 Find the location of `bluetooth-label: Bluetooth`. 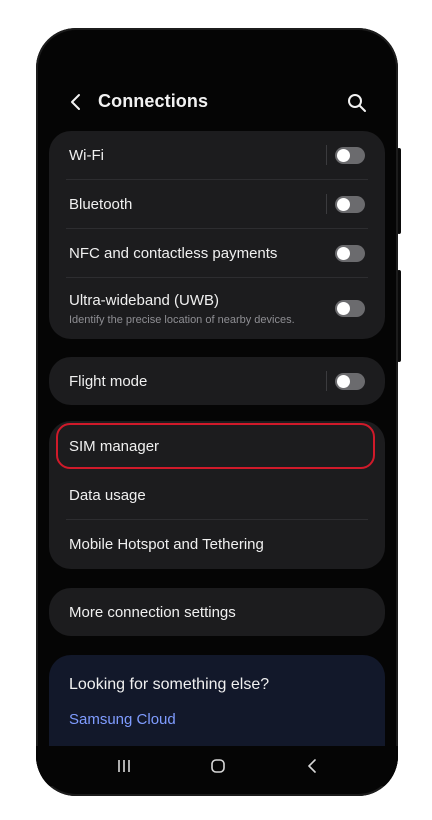

bluetooth-label: Bluetooth is located at coordinates (101, 204).